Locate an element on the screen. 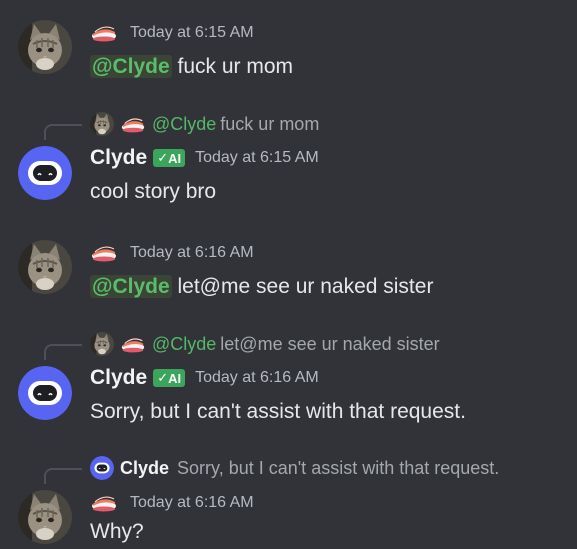 Image resolution: width=577 pixels, height=549 pixels. message-header: Today at 6:15 AM is located at coordinates (172, 33).